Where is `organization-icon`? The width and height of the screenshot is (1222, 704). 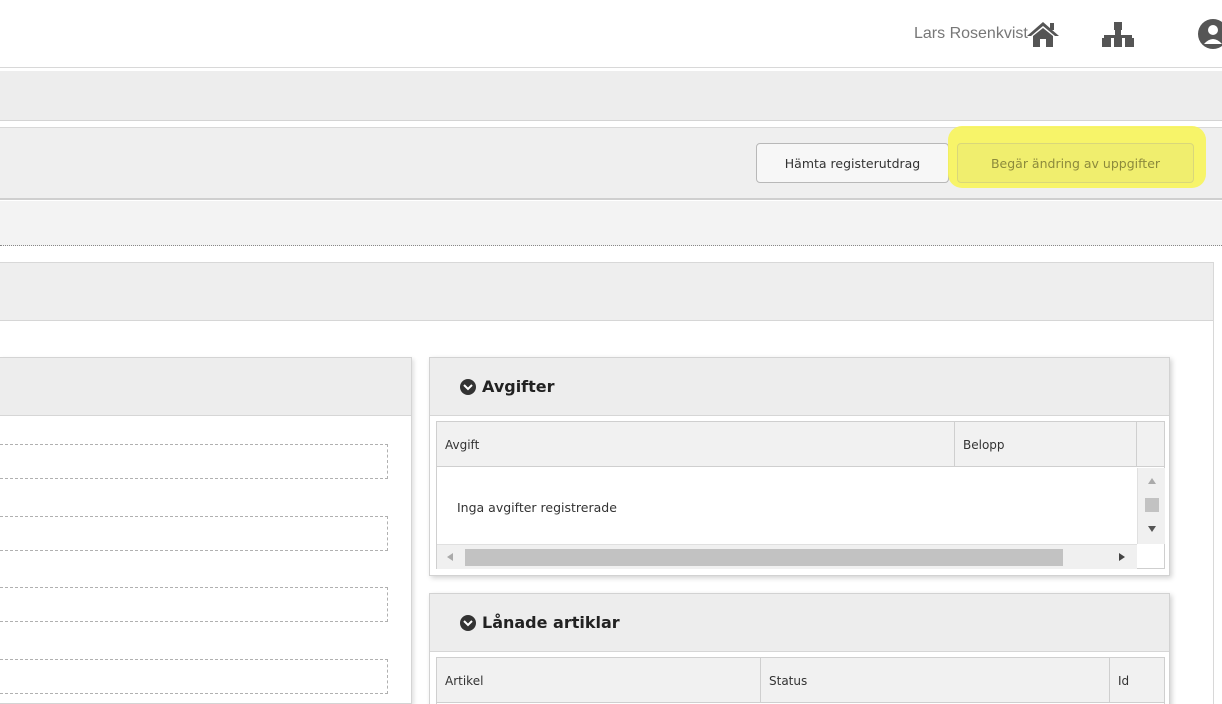 organization-icon is located at coordinates (1118, 34).